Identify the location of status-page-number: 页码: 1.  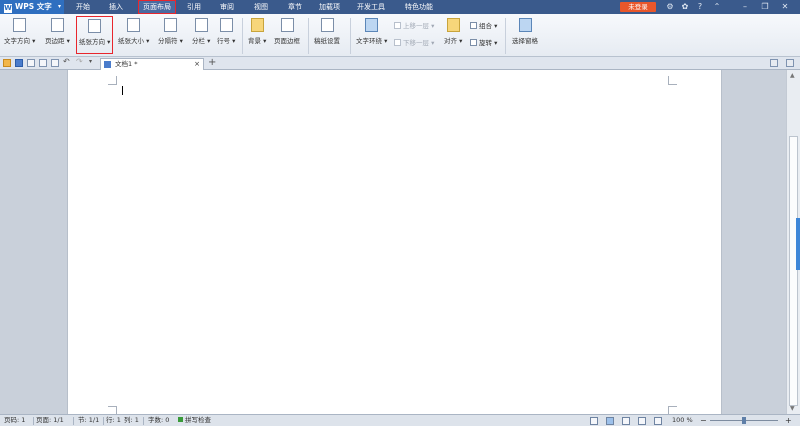
(15, 420).